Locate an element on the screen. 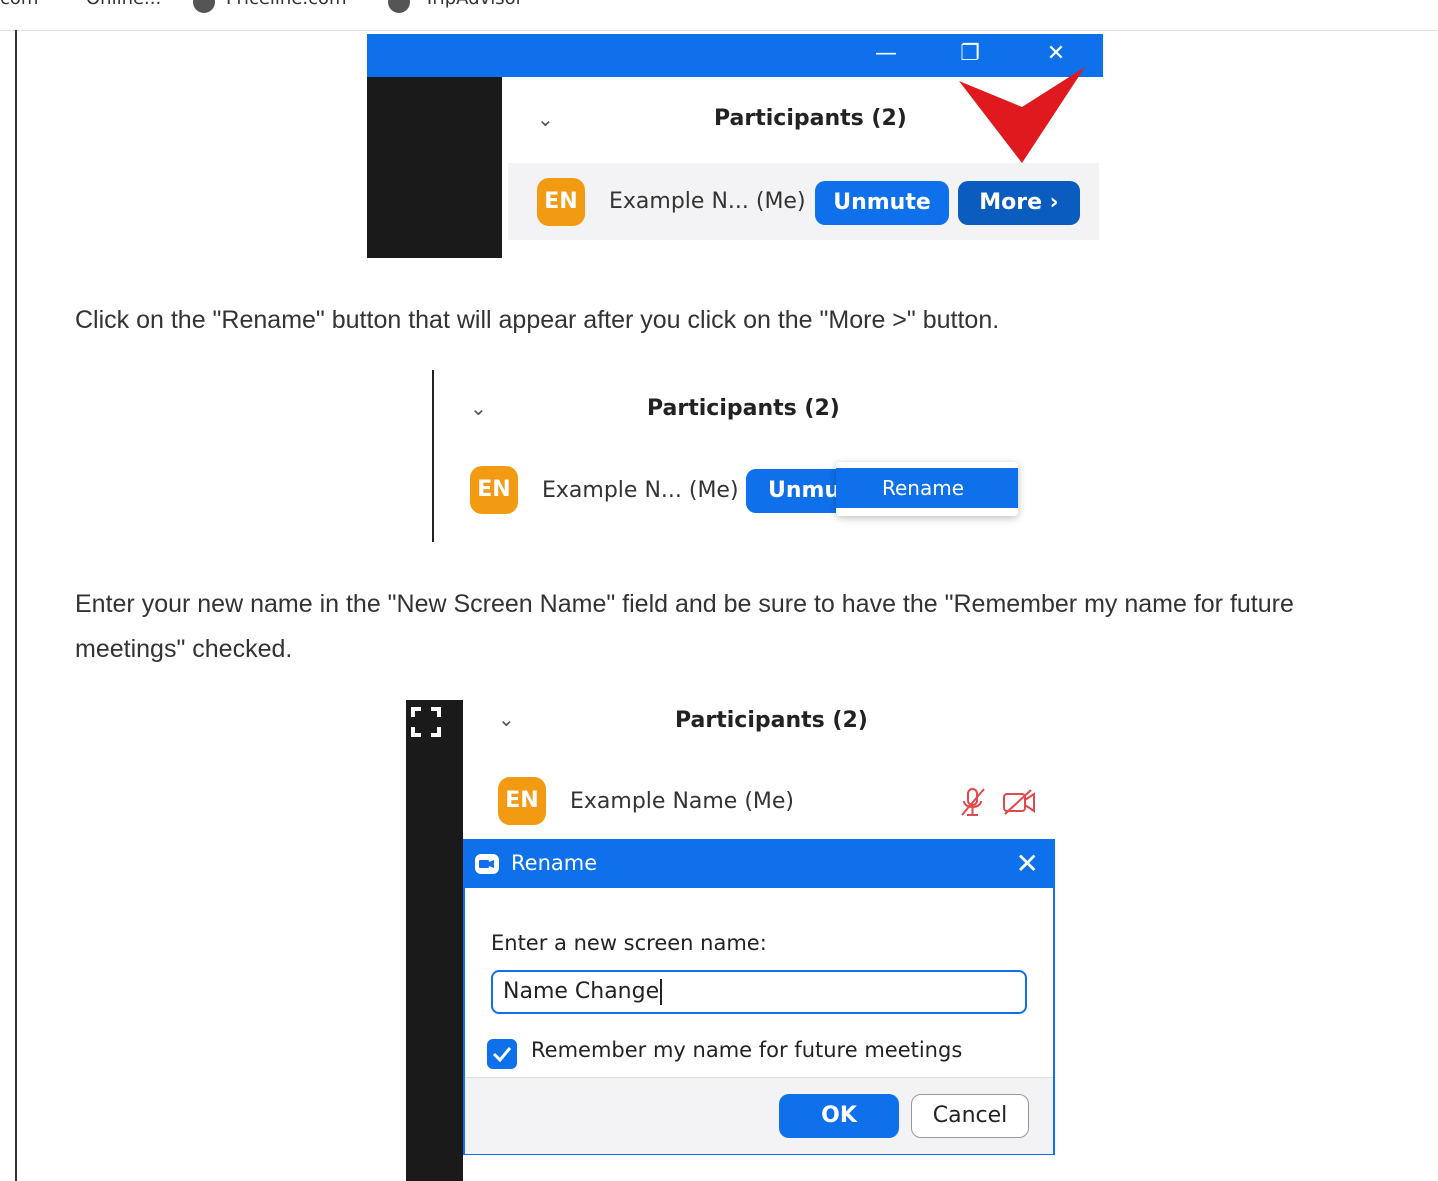  panel-divider is located at coordinates (433, 456).